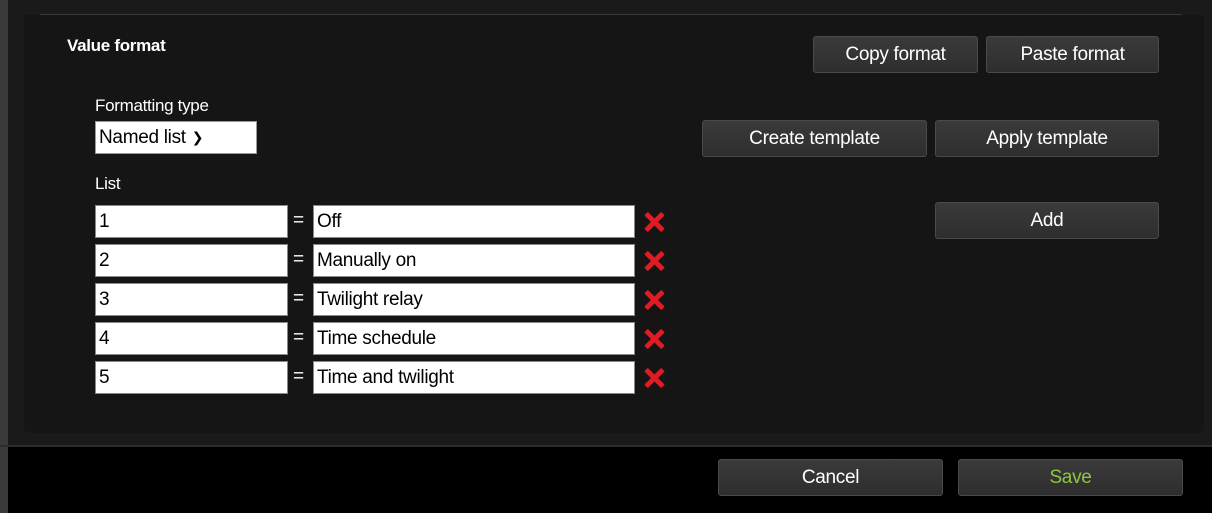 This screenshot has width=1212, height=513. What do you see at coordinates (1070, 477) in the screenshot?
I see `save-button: Save` at bounding box center [1070, 477].